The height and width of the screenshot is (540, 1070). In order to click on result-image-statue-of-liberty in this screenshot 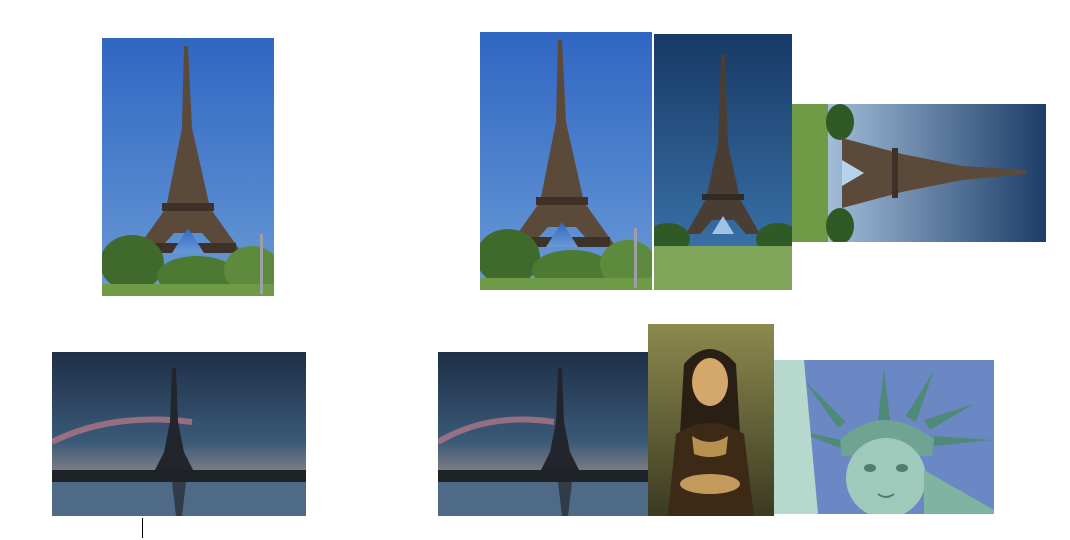, I will do `click(884, 437)`.